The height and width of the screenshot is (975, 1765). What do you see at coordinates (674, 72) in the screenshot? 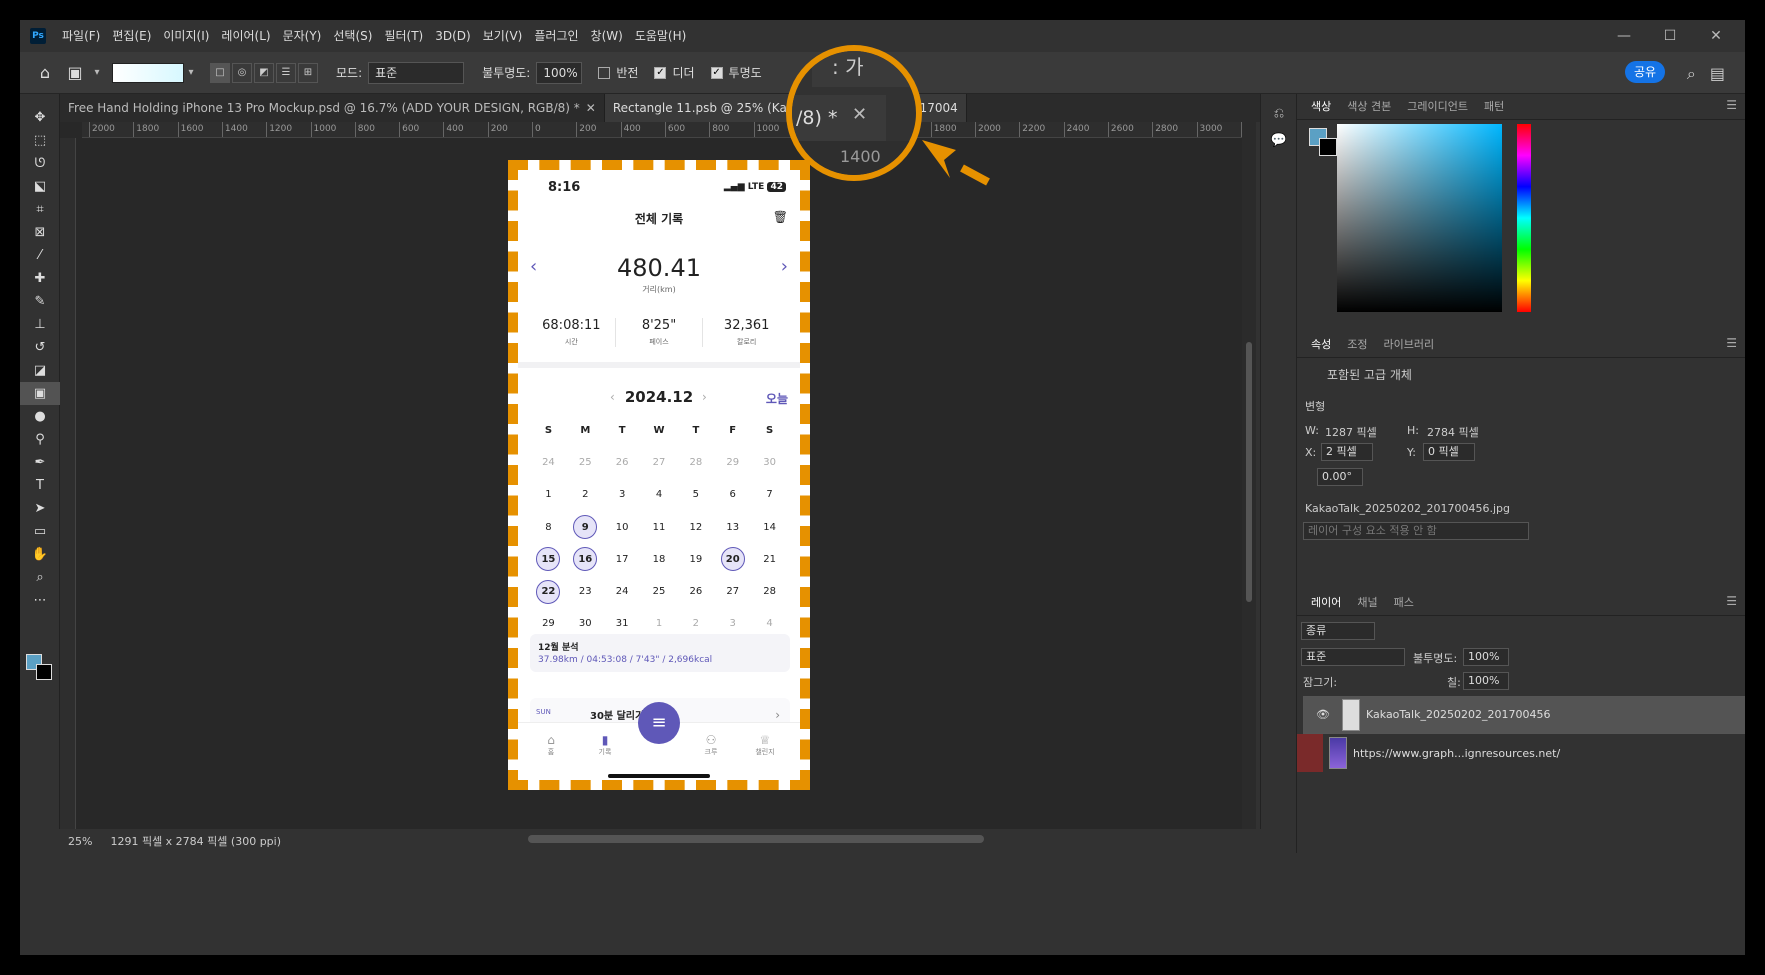
I see `dither-checkbox: ✓ 디더` at bounding box center [674, 72].